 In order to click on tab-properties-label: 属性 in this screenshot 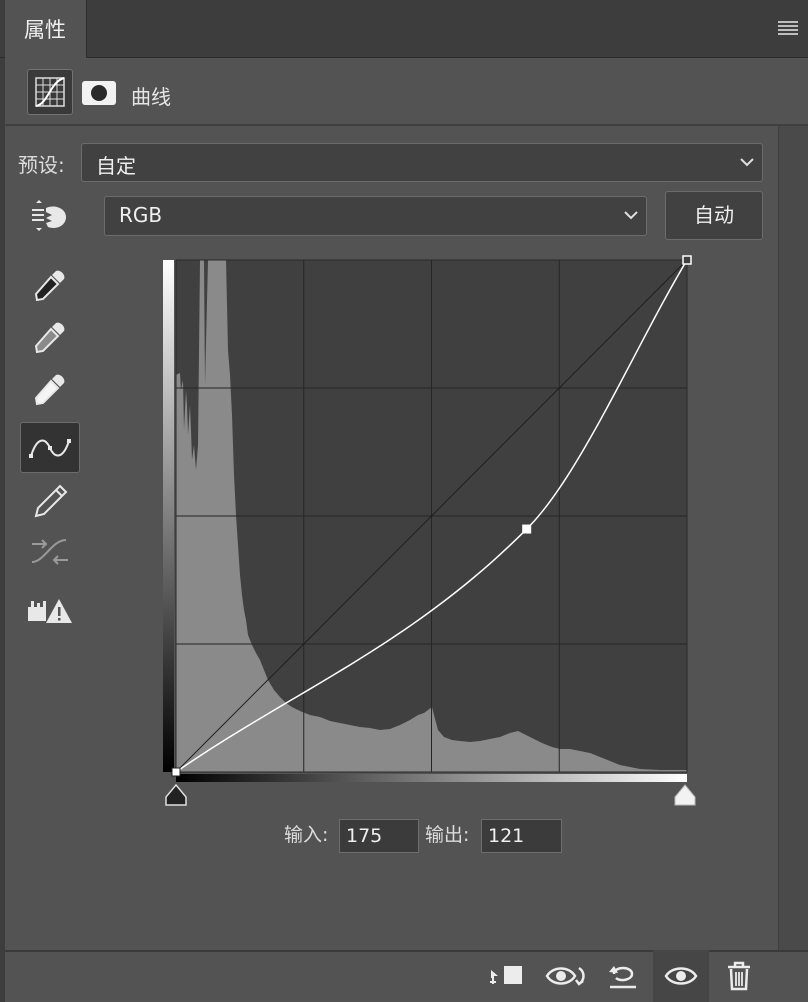, I will do `click(45, 30)`.